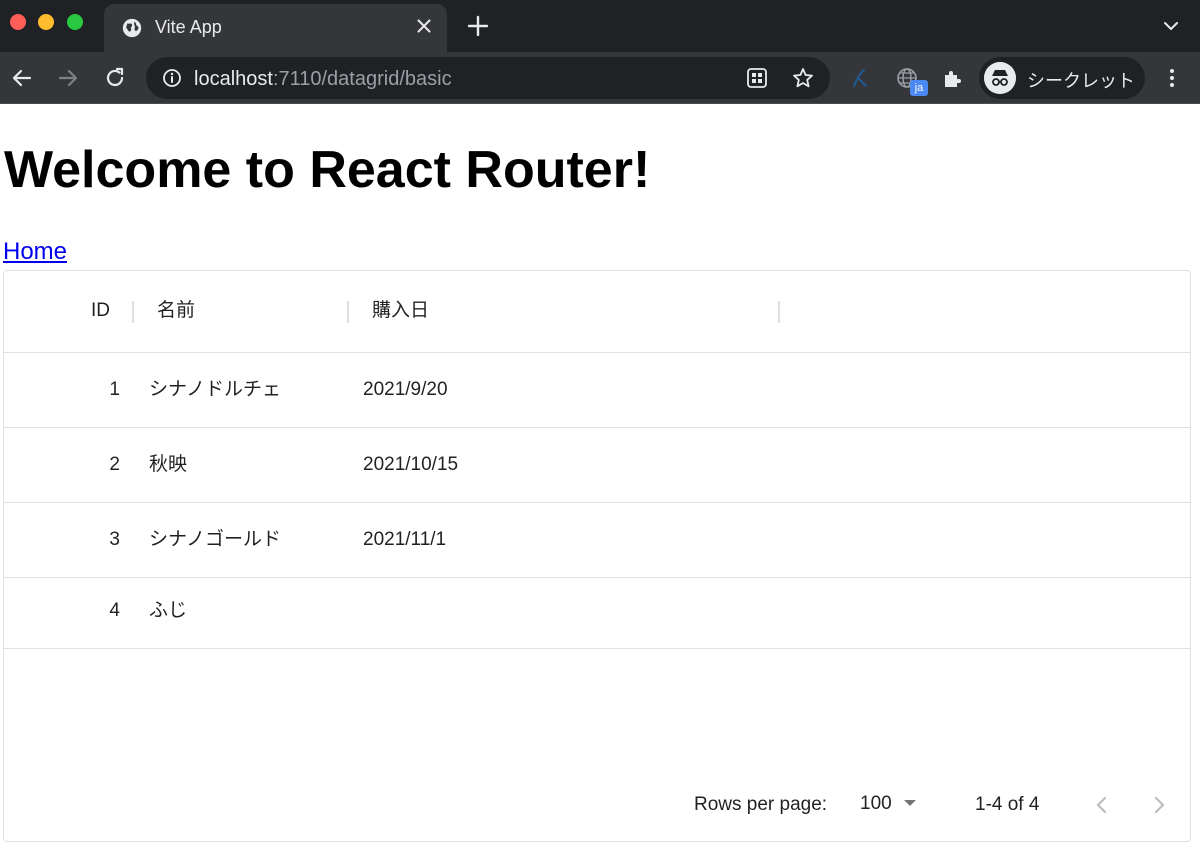  Describe the element at coordinates (46, 22) in the screenshot. I see `minimize-window-button` at that location.